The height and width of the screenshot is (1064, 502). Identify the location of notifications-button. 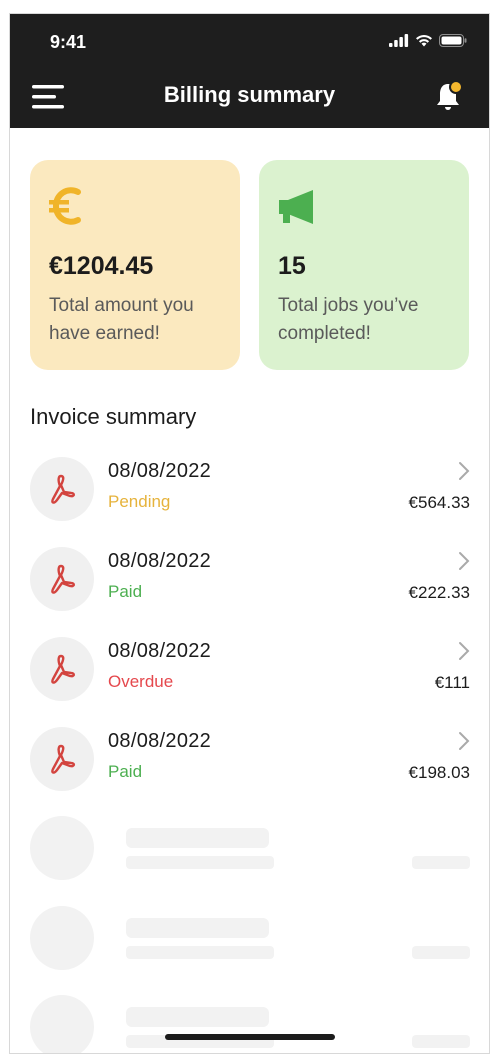
(450, 96).